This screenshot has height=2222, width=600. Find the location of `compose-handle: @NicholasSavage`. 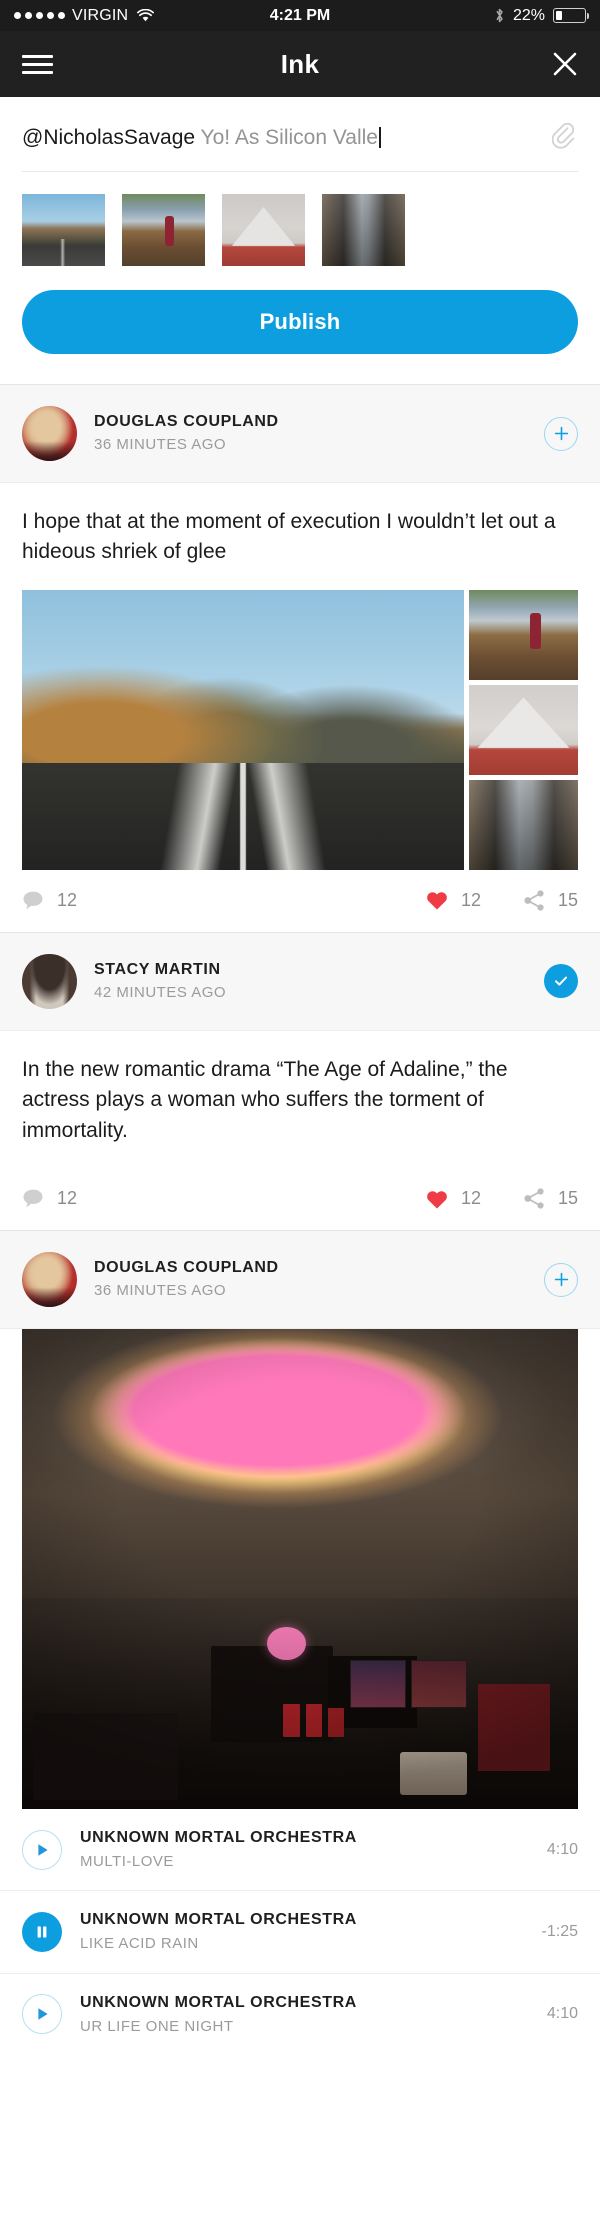

compose-handle: @NicholasSavage is located at coordinates (109, 137).